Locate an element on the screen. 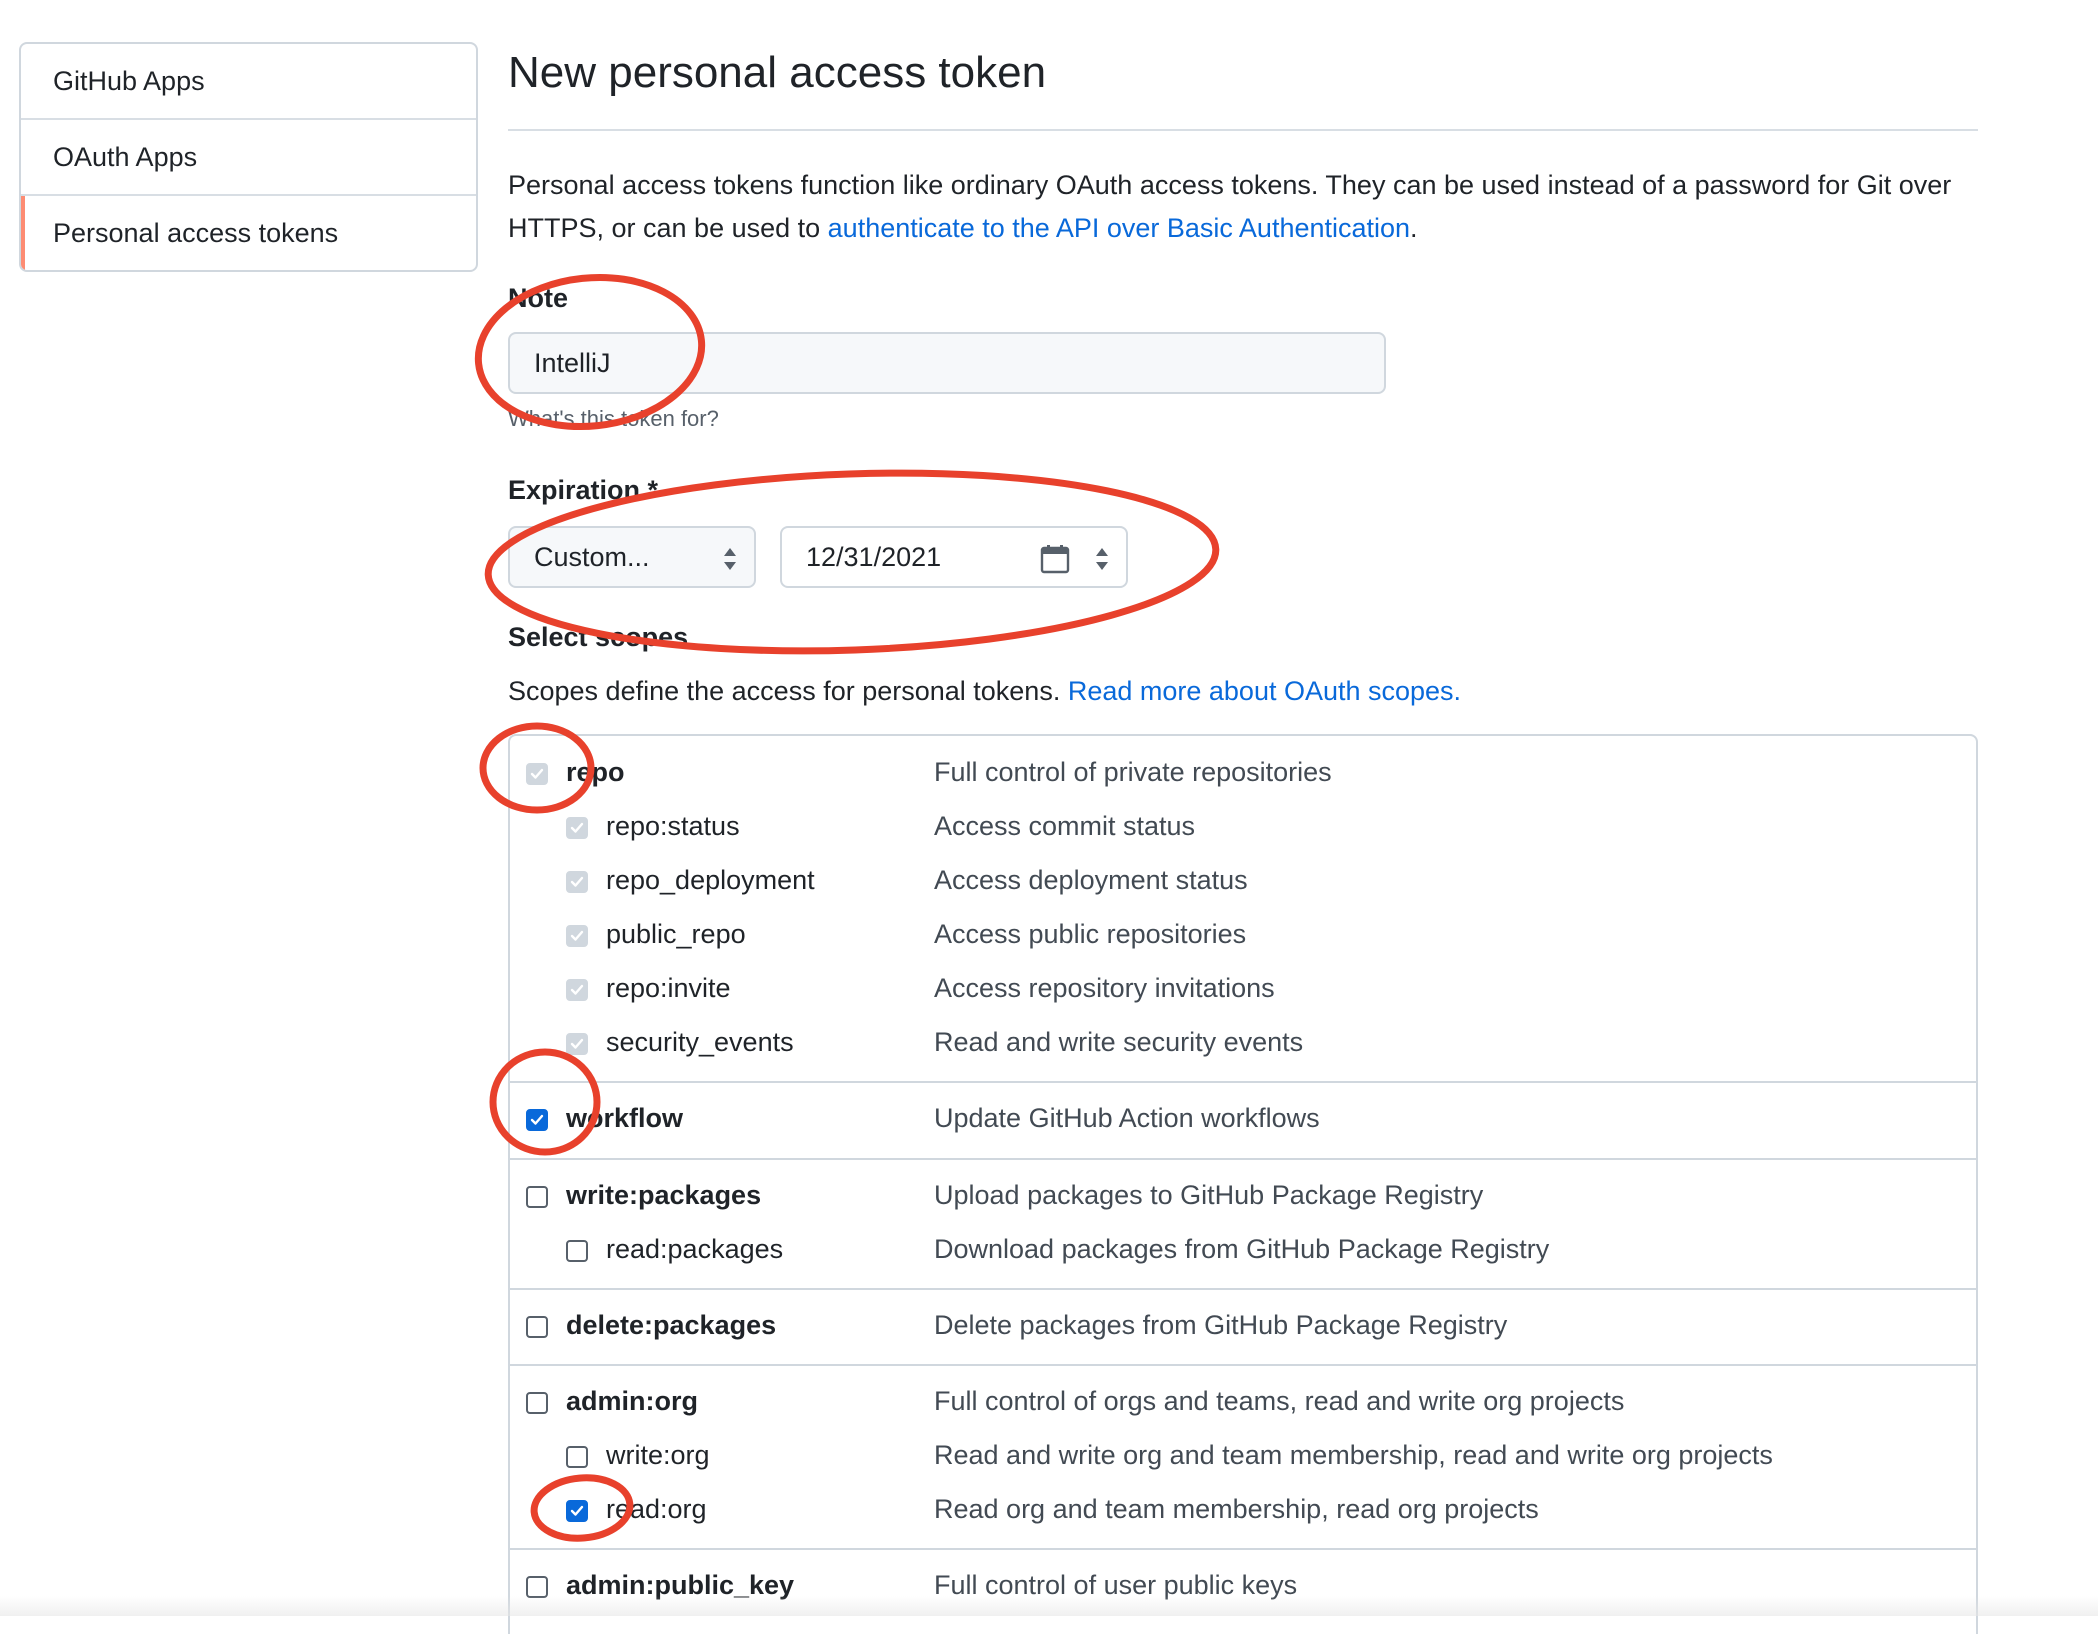 The height and width of the screenshot is (1634, 2098). date-stepper-icon is located at coordinates (1102, 559).